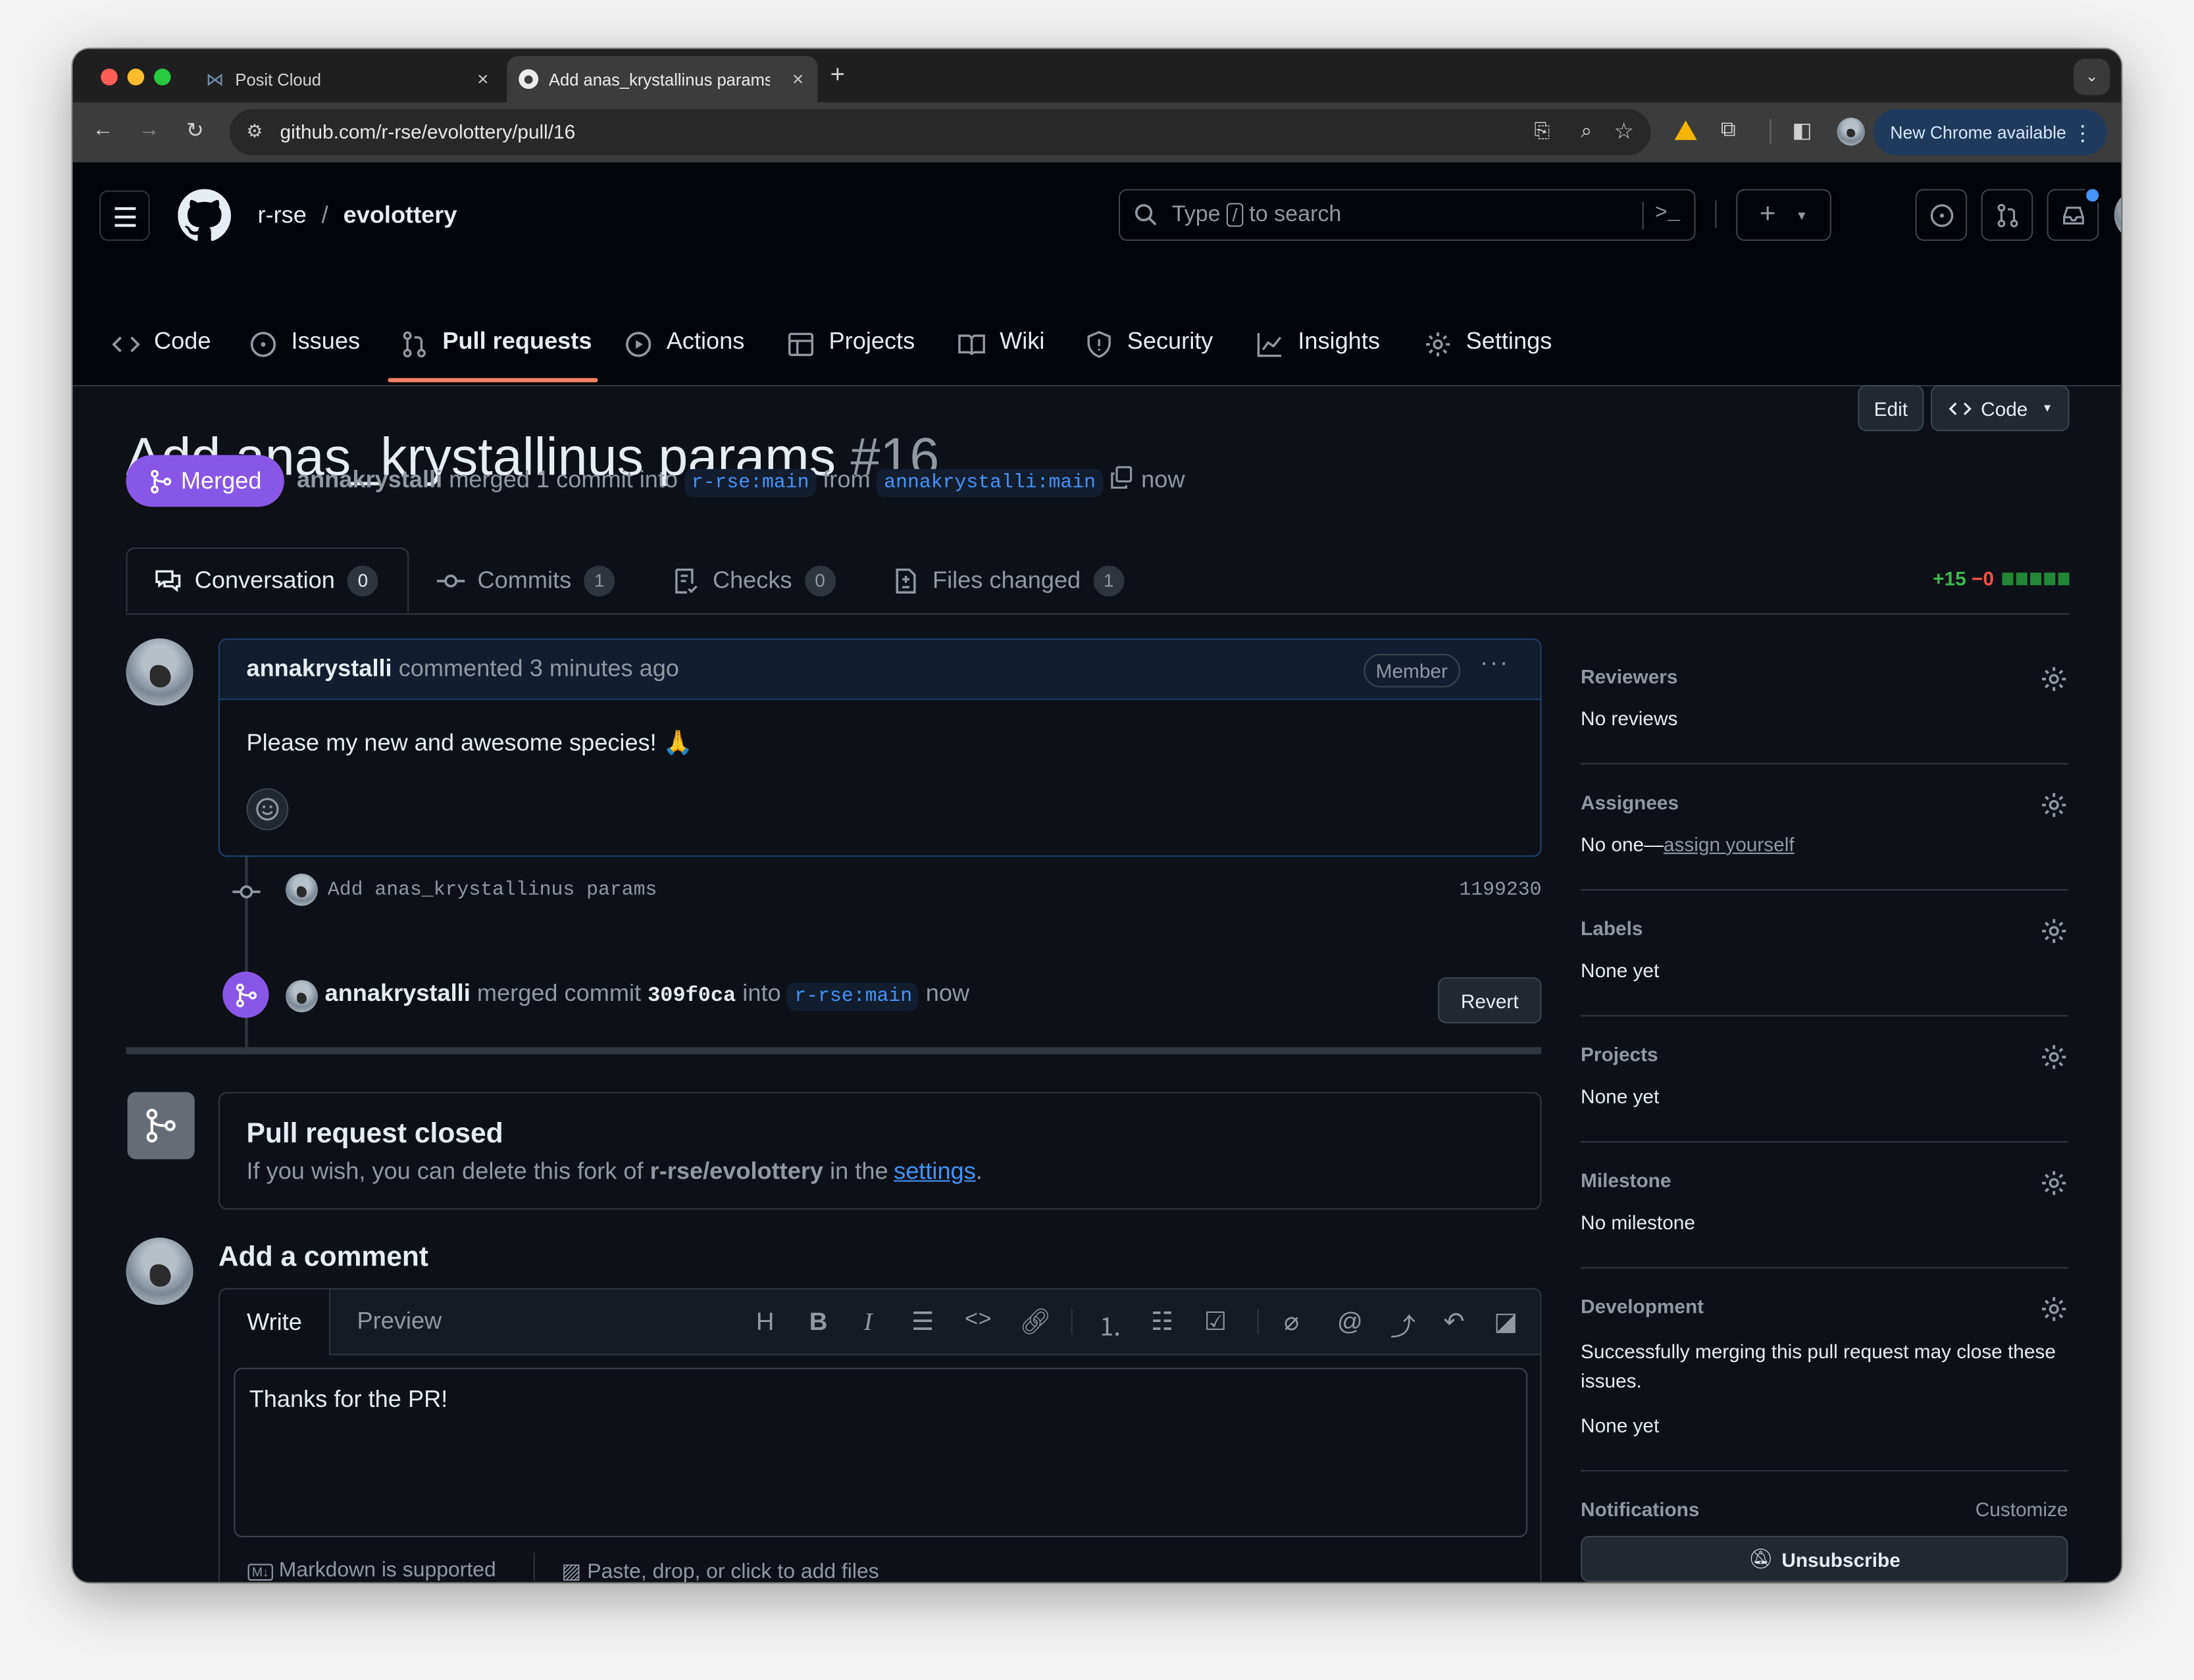 The height and width of the screenshot is (1680, 2194). Describe the element at coordinates (1350, 1322) in the screenshot. I see `mention-icon: @` at that location.